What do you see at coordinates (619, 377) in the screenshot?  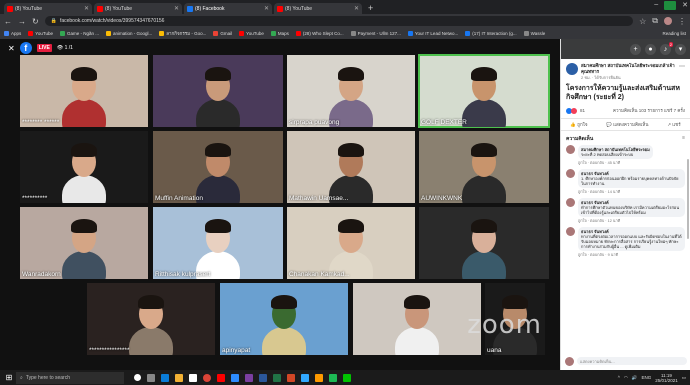 I see `tray-chevron-icon: ^` at bounding box center [619, 377].